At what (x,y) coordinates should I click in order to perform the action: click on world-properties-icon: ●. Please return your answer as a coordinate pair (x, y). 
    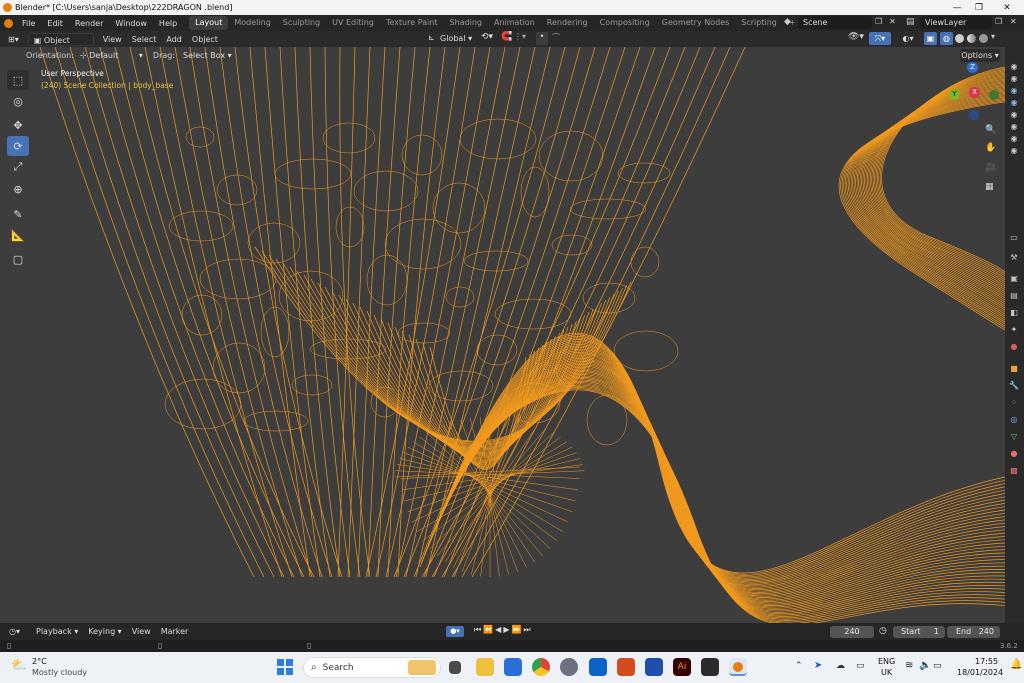
    Looking at the image, I should click on (1014, 346).